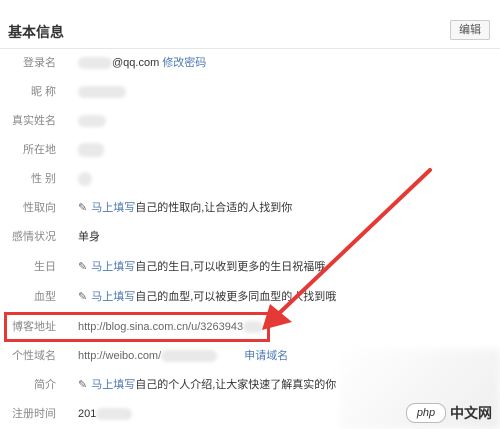  I want to click on watermark-text: 中文网, so click(471, 413).